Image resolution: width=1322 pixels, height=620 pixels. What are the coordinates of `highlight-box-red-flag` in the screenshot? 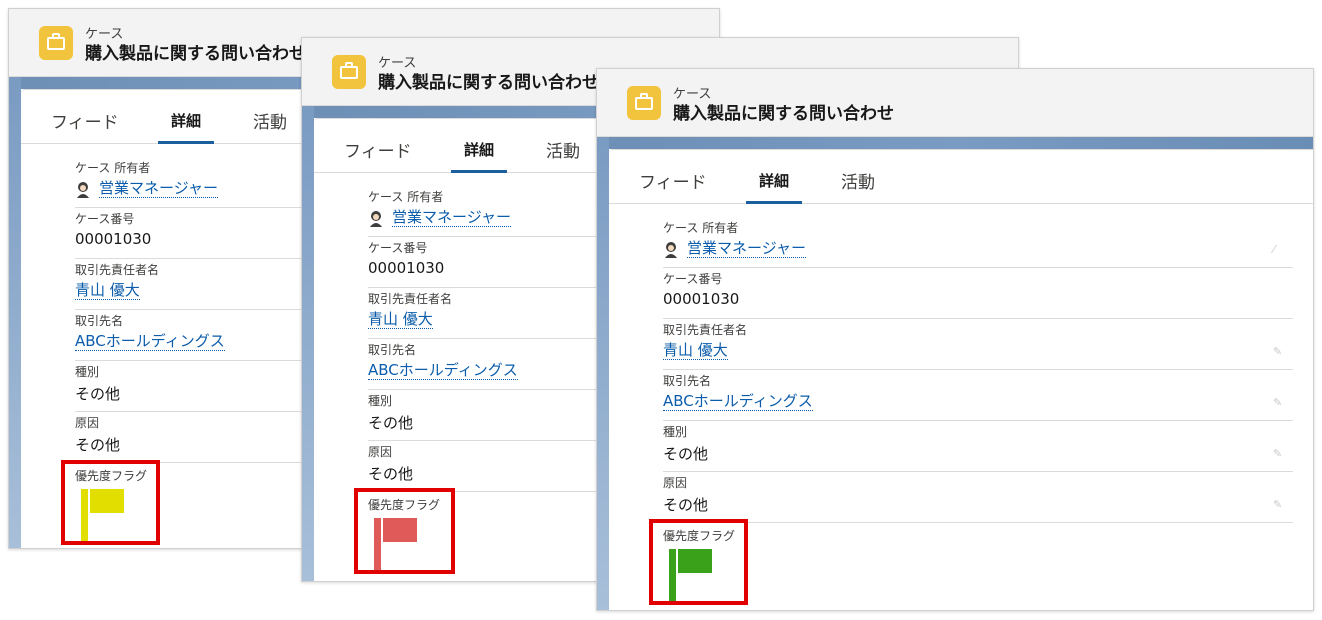 It's located at (404, 531).